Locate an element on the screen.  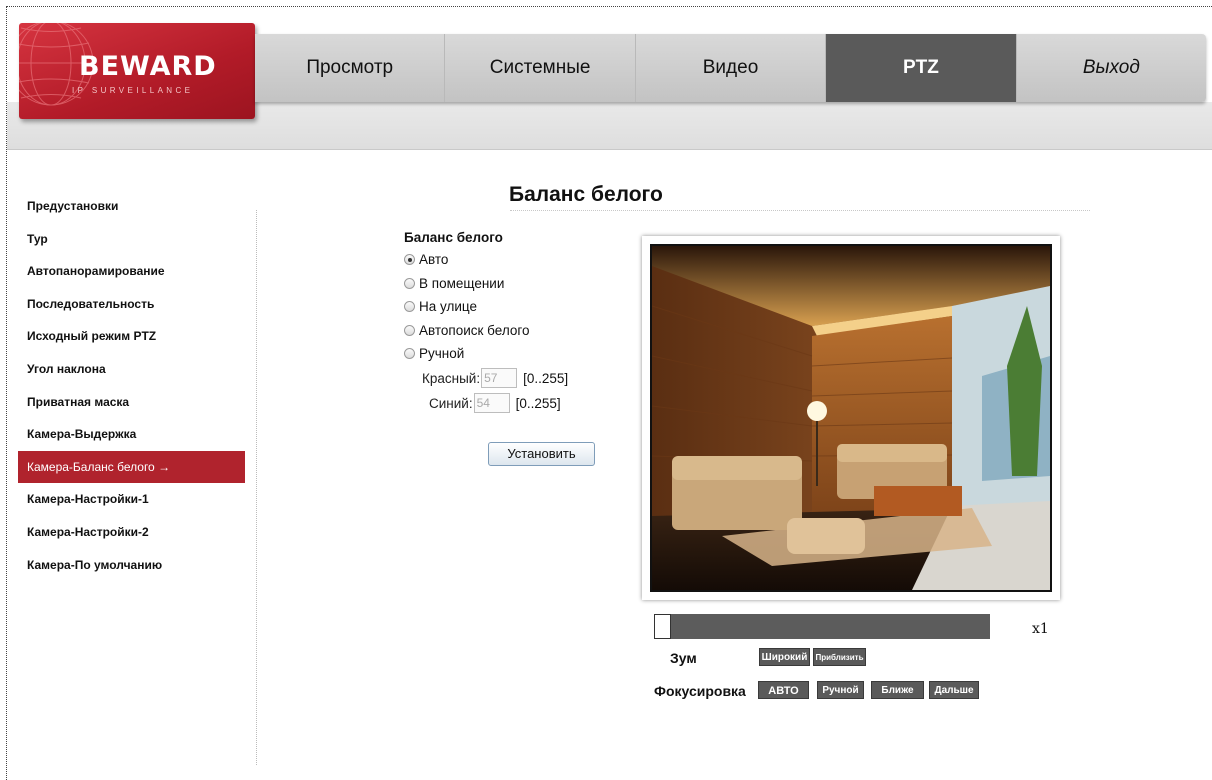
focus-far-button: Дальше is located at coordinates (954, 690).